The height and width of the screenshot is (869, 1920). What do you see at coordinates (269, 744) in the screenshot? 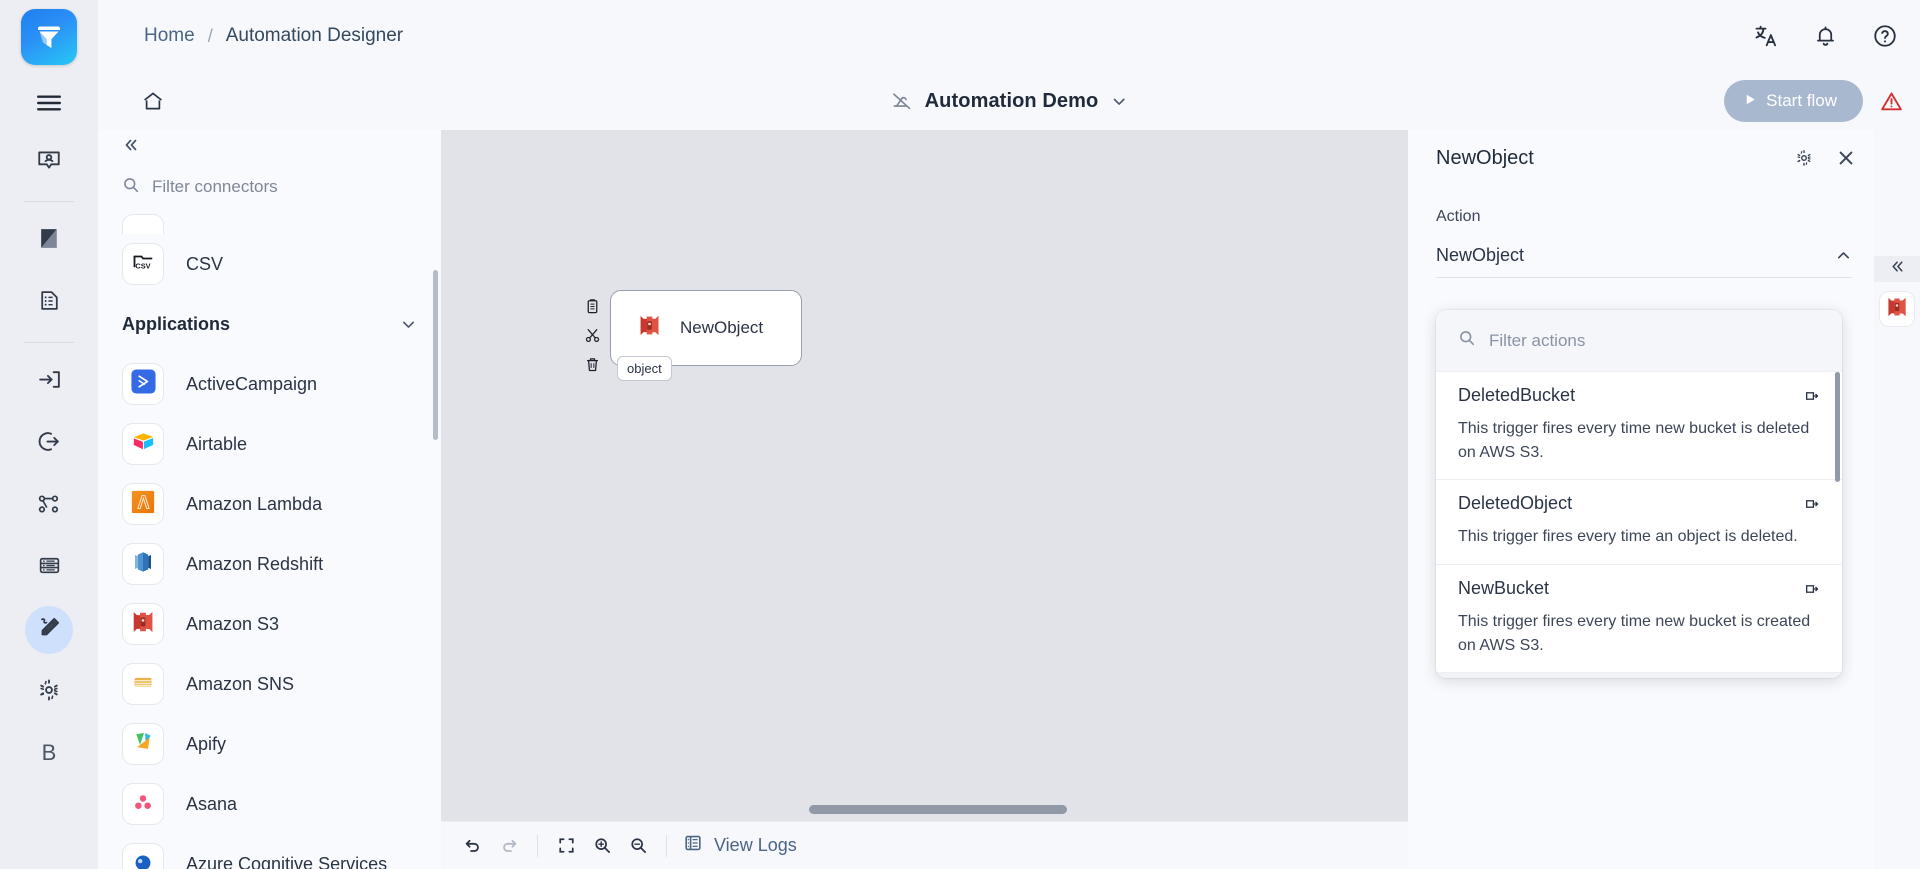
I see `list-item: Apify` at bounding box center [269, 744].